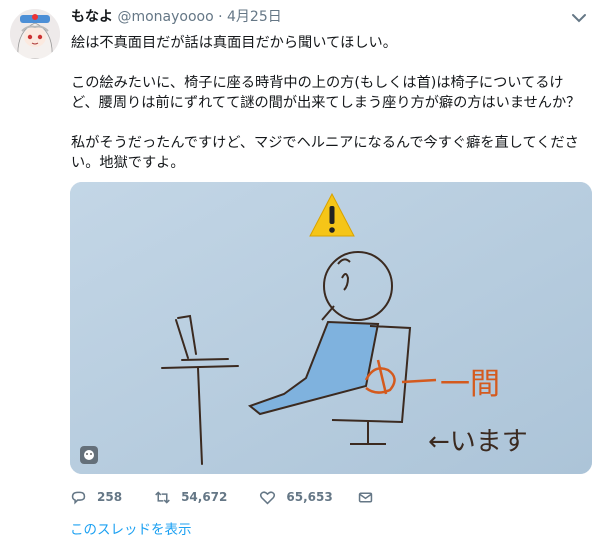  Describe the element at coordinates (579, 17) in the screenshot. I see `chevron-down-icon` at that location.